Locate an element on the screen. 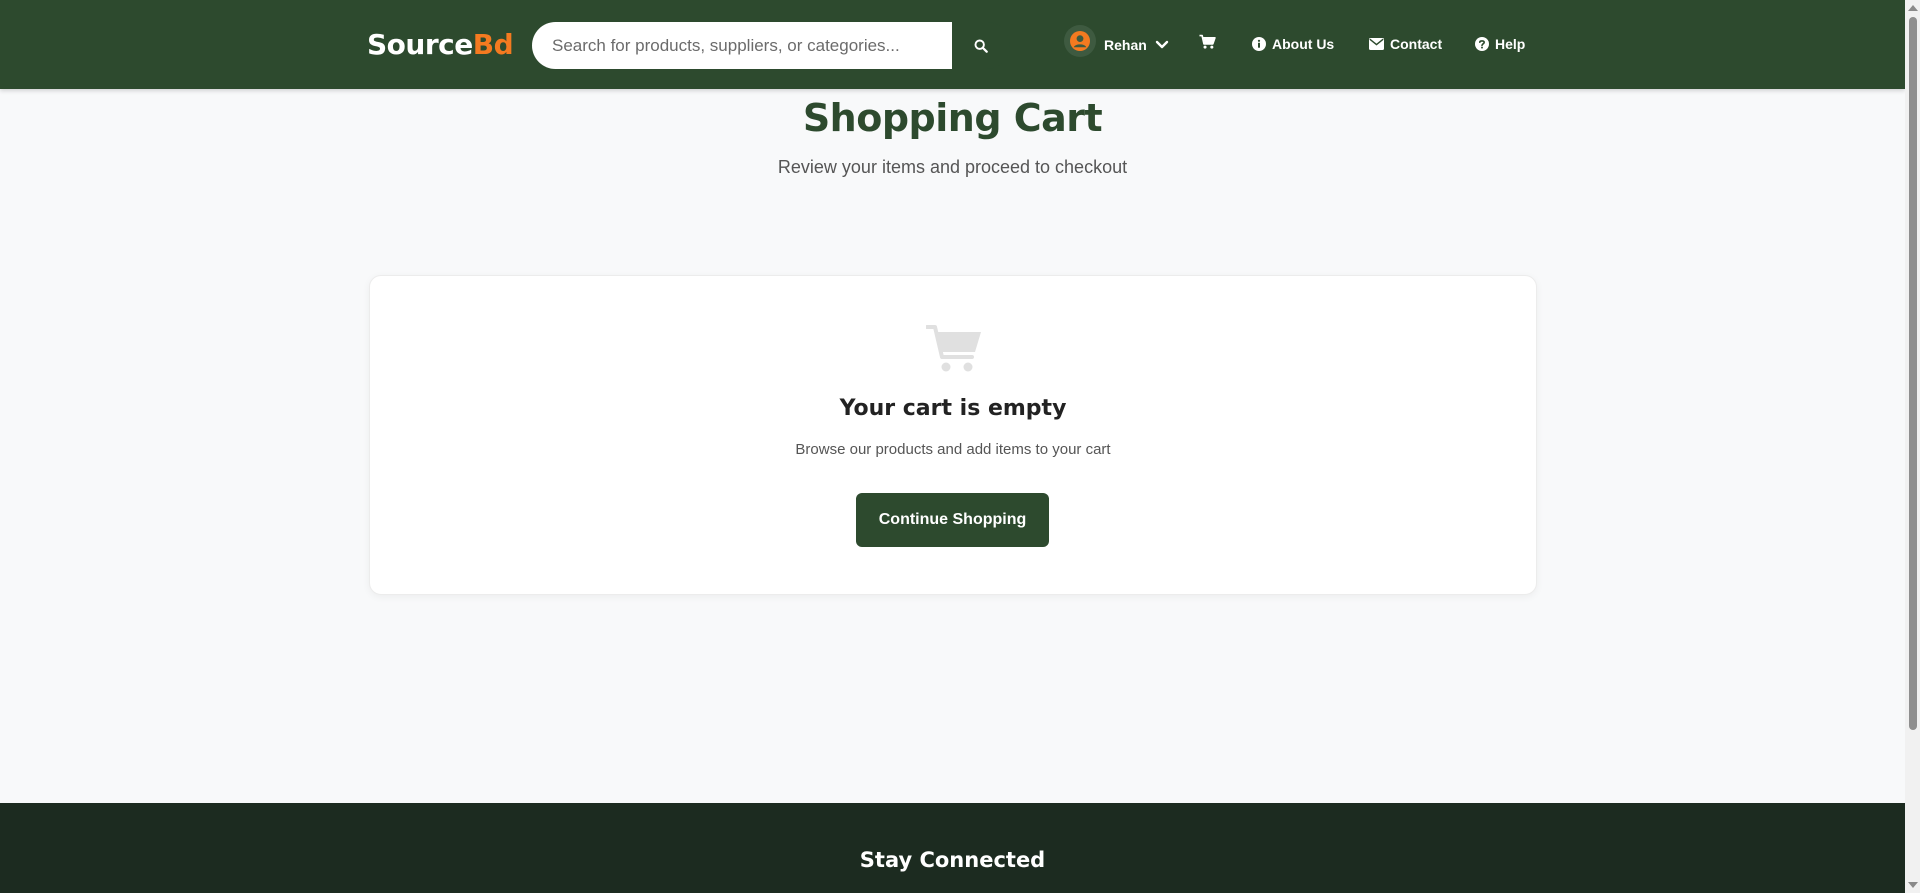  scrollbar-thumb is located at coordinates (1913, 373).